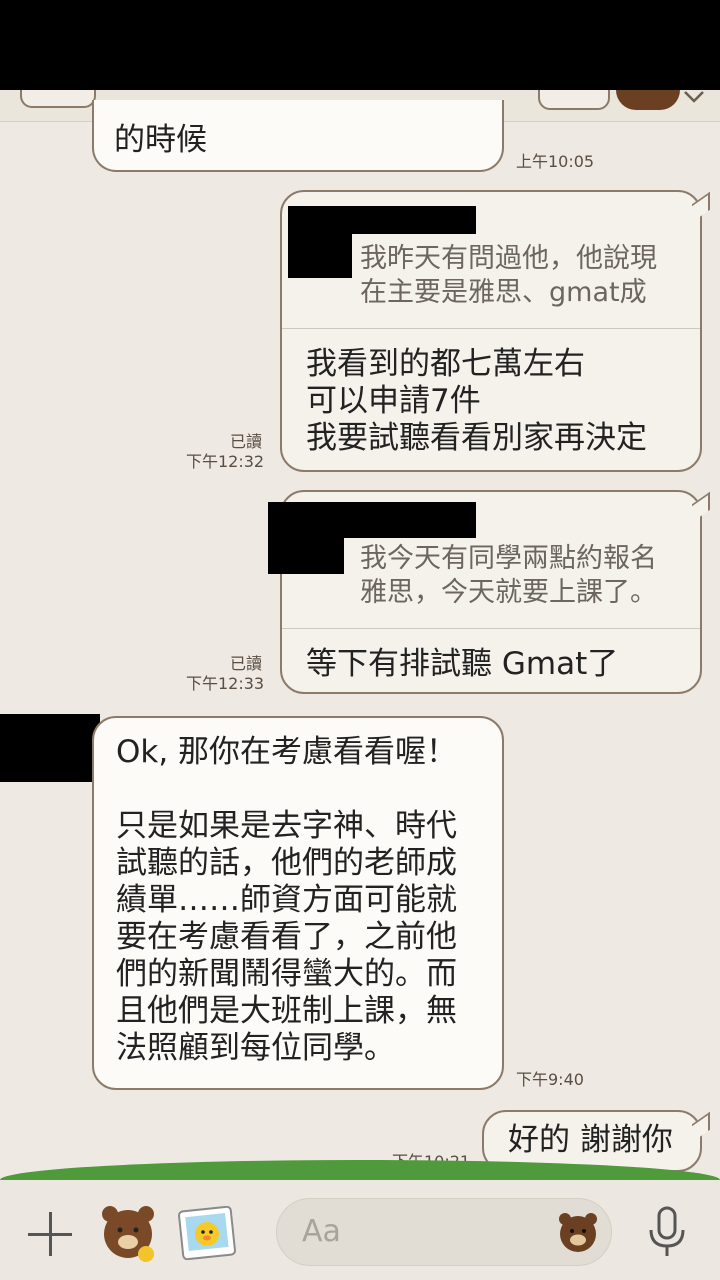 This screenshot has height=1280, width=720. I want to click on emoji-icon, so click(578, 1232).